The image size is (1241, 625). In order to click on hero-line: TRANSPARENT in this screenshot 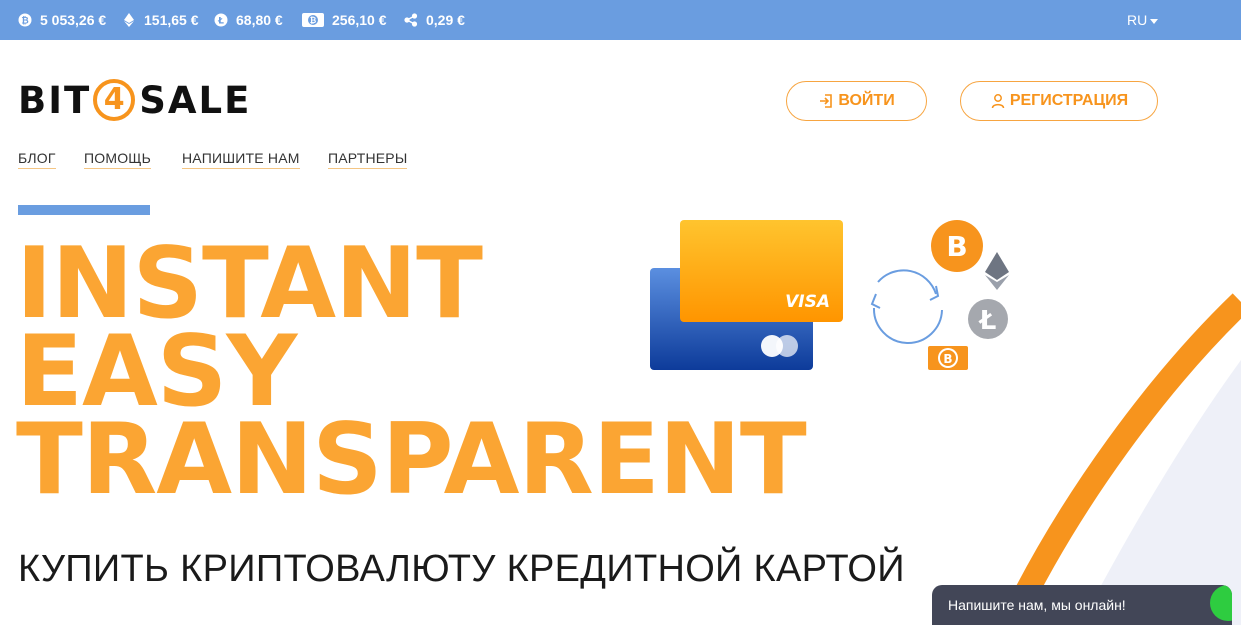, I will do `click(411, 460)`.